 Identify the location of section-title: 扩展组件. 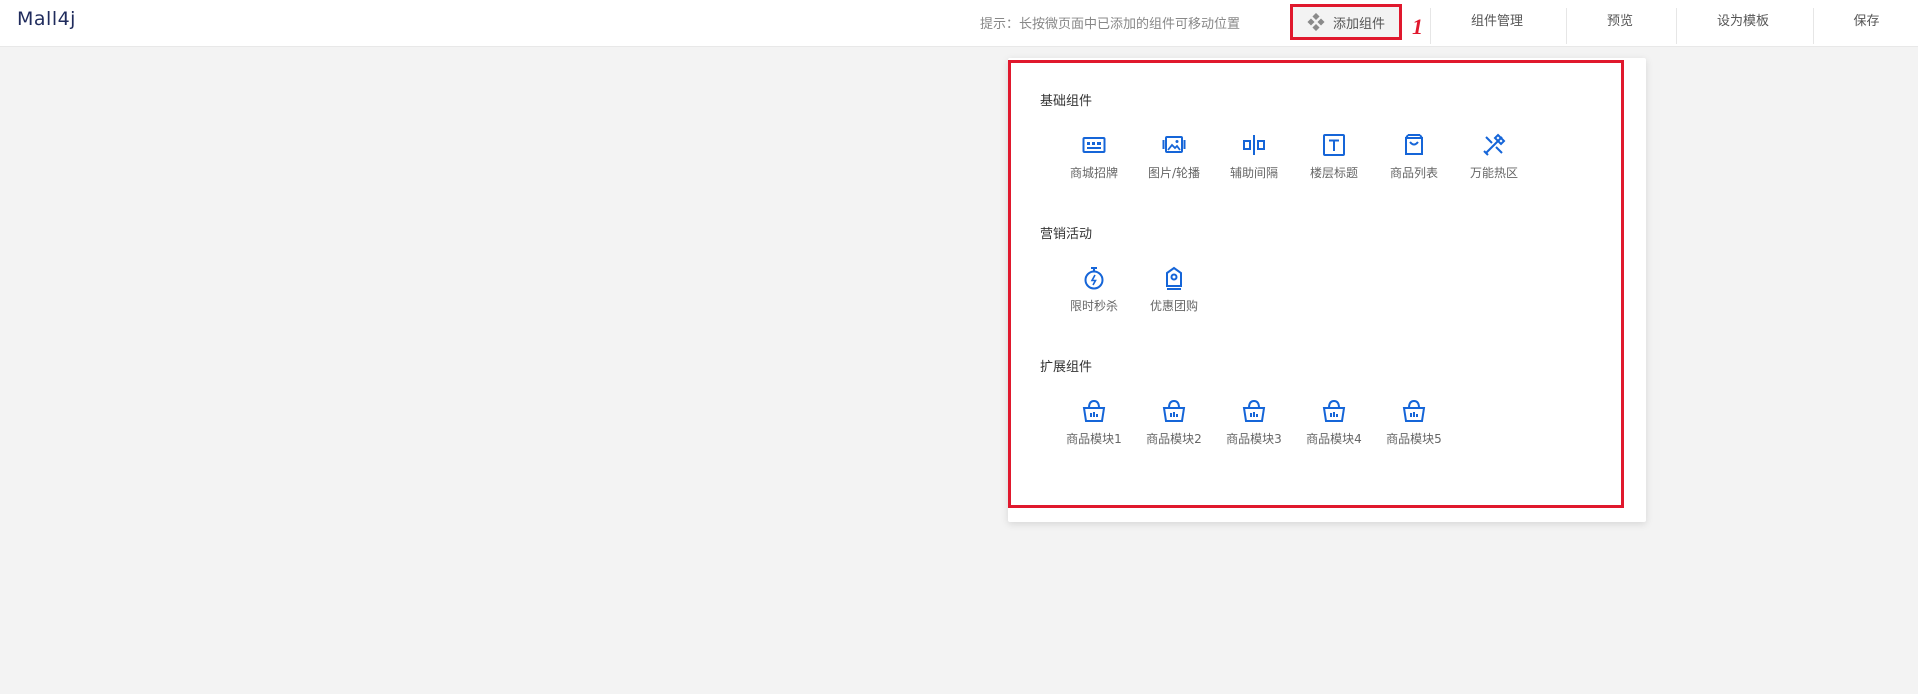
(1066, 367).